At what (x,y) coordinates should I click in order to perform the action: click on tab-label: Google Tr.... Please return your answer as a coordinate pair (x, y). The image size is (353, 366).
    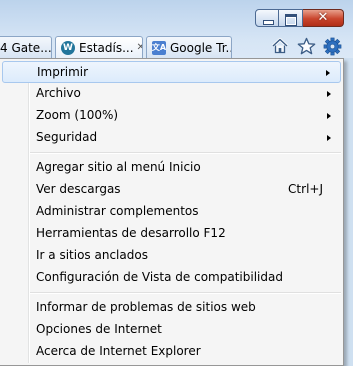
    Looking at the image, I should click on (201, 47).